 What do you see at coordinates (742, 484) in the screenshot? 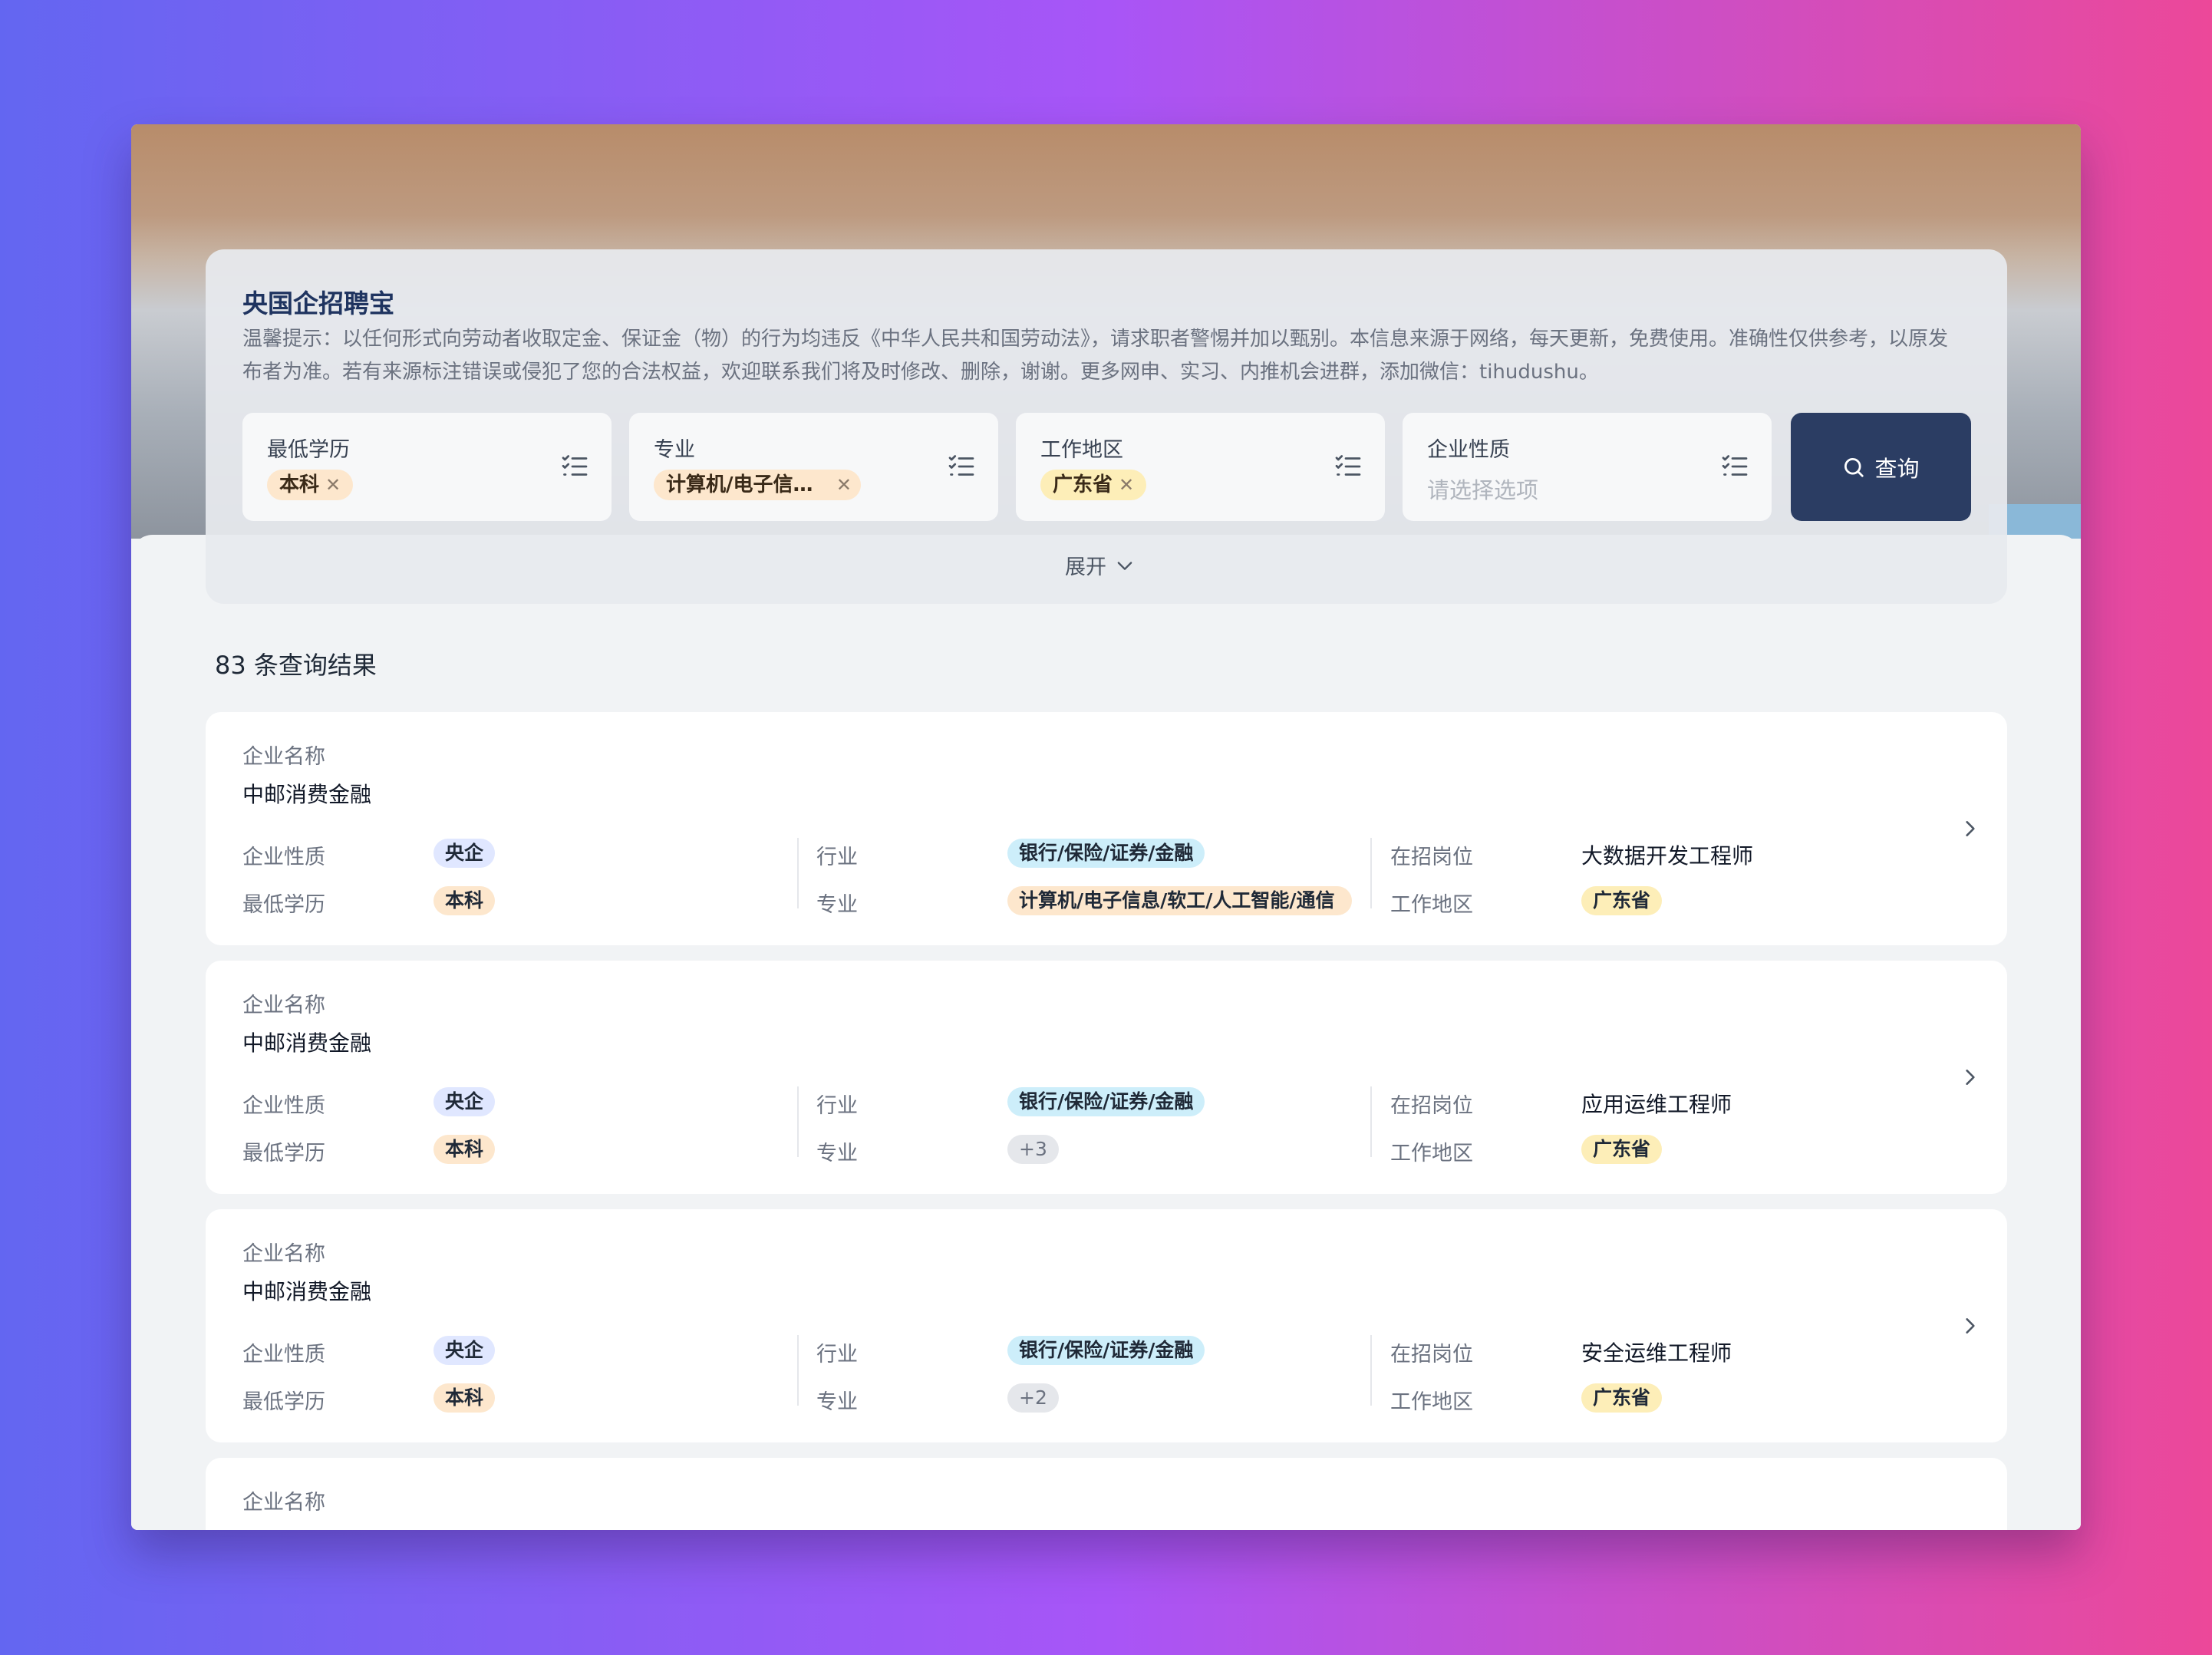
I see `chip-label: 计算机/电子信息/软工/人工智能/通信` at bounding box center [742, 484].